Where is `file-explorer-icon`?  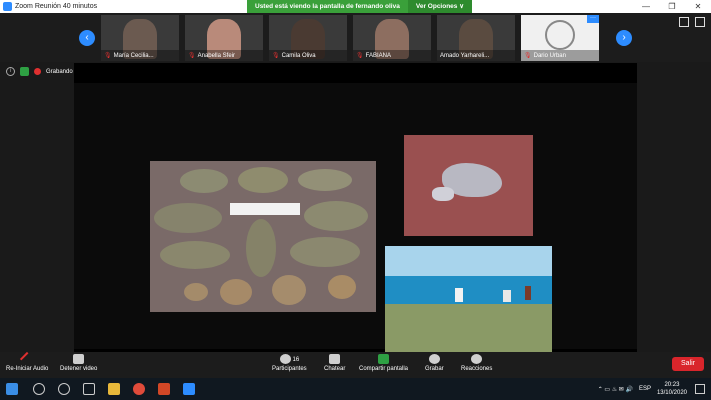 file-explorer-icon is located at coordinates (114, 389).